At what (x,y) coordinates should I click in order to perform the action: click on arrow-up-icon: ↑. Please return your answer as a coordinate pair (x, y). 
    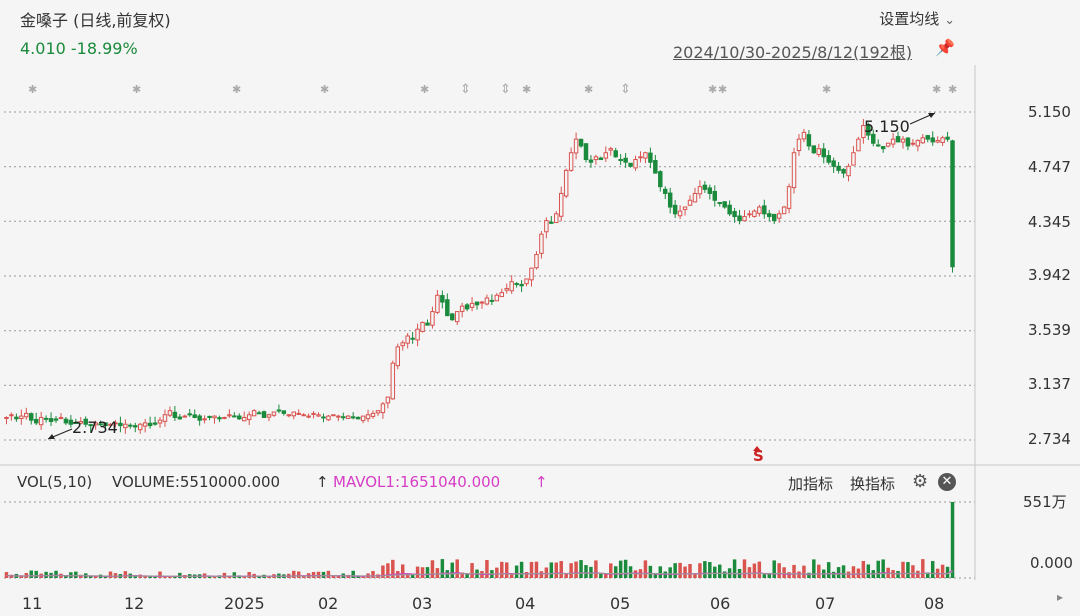
    Looking at the image, I should click on (322, 482).